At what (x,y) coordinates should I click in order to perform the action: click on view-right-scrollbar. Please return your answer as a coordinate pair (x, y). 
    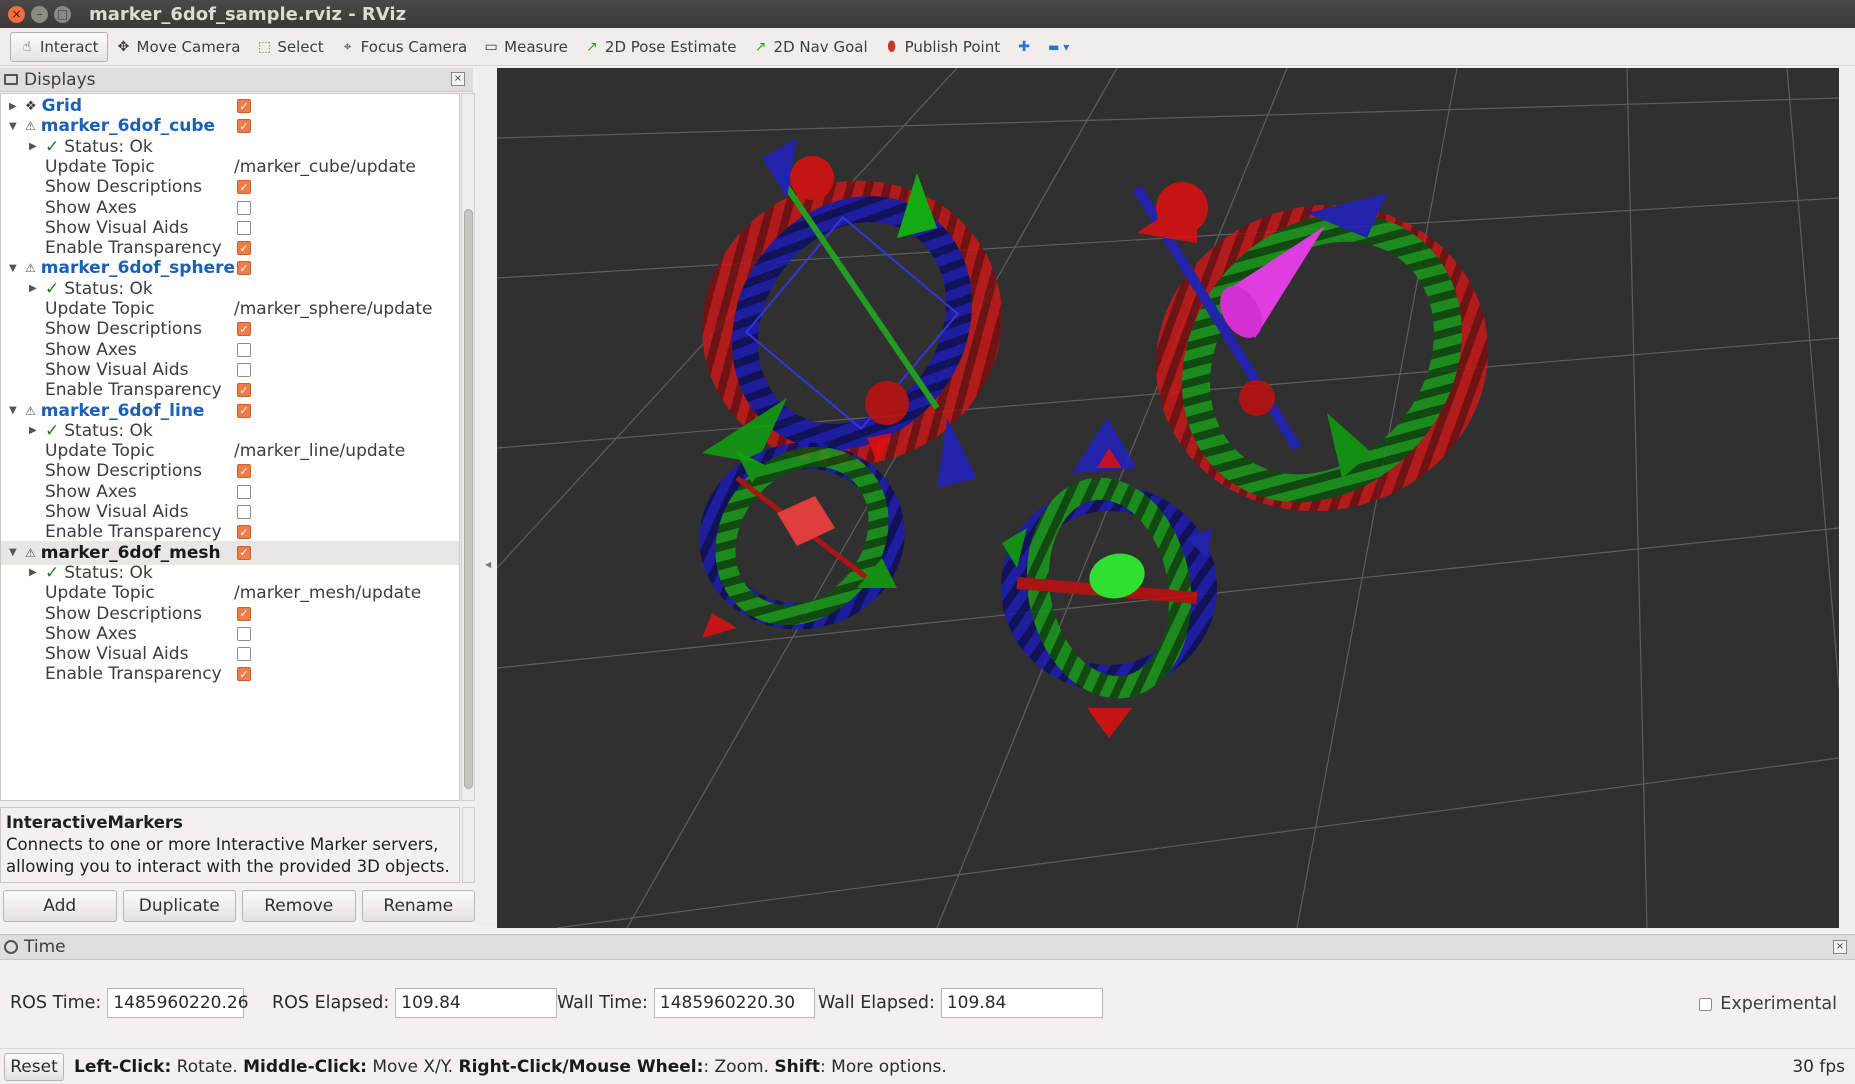
    Looking at the image, I should click on (1847, 498).